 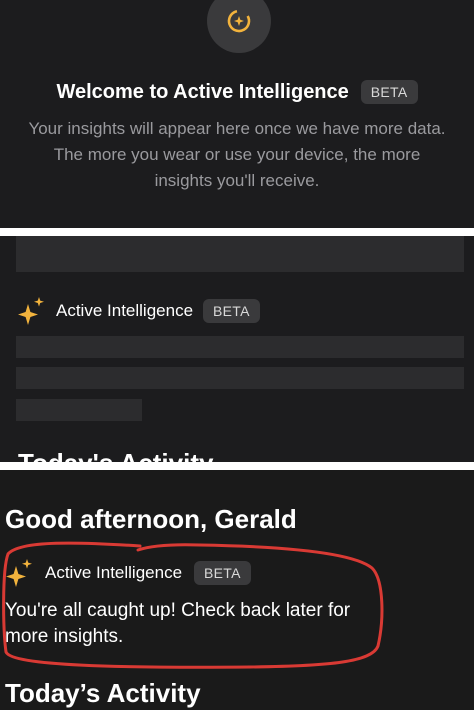 I want to click on red-annotation-circle, so click(x=193, y=605).